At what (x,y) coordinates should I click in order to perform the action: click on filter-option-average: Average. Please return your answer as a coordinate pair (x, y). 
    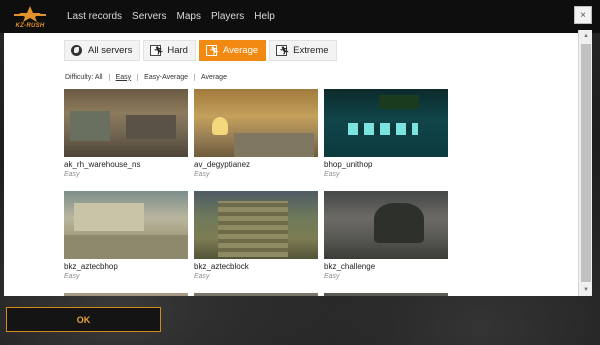
    Looking at the image, I should click on (213, 77).